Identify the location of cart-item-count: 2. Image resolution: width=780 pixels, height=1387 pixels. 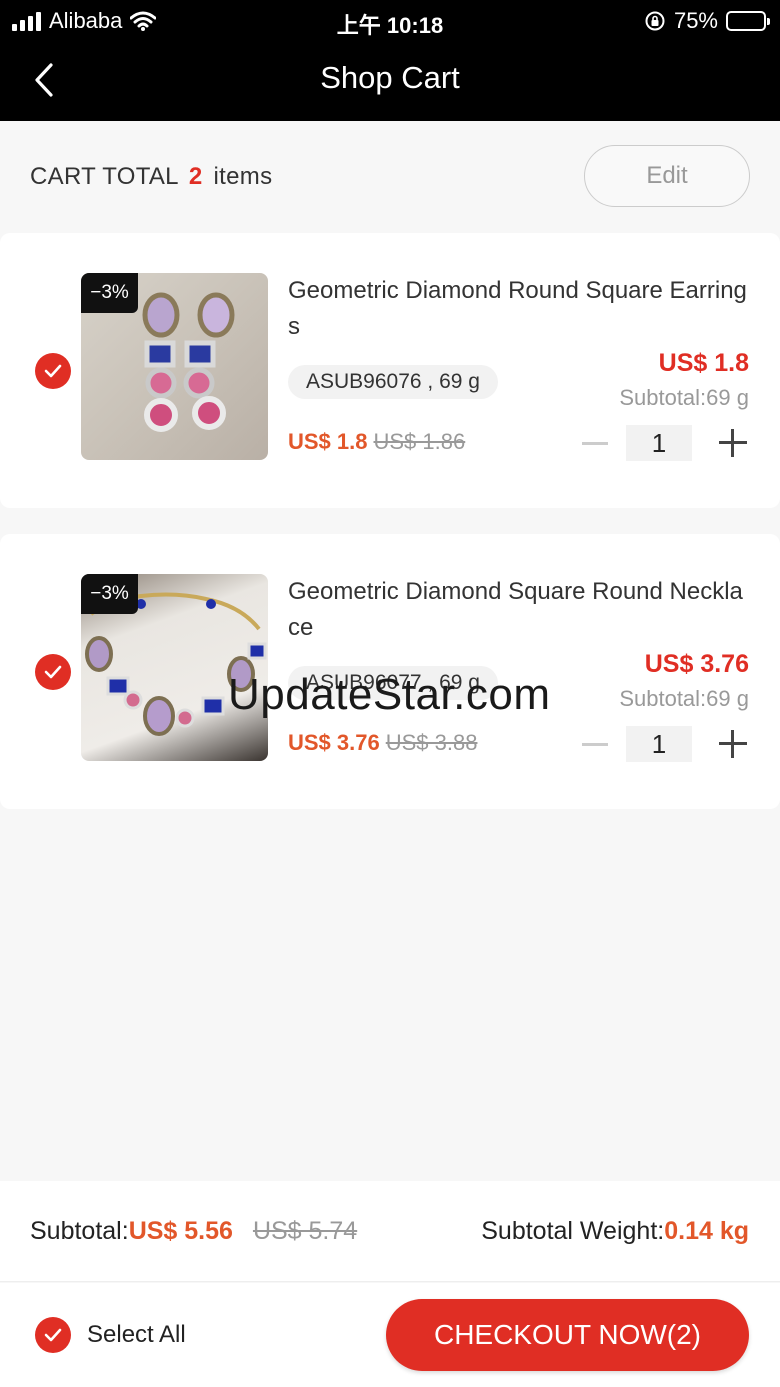
(195, 176).